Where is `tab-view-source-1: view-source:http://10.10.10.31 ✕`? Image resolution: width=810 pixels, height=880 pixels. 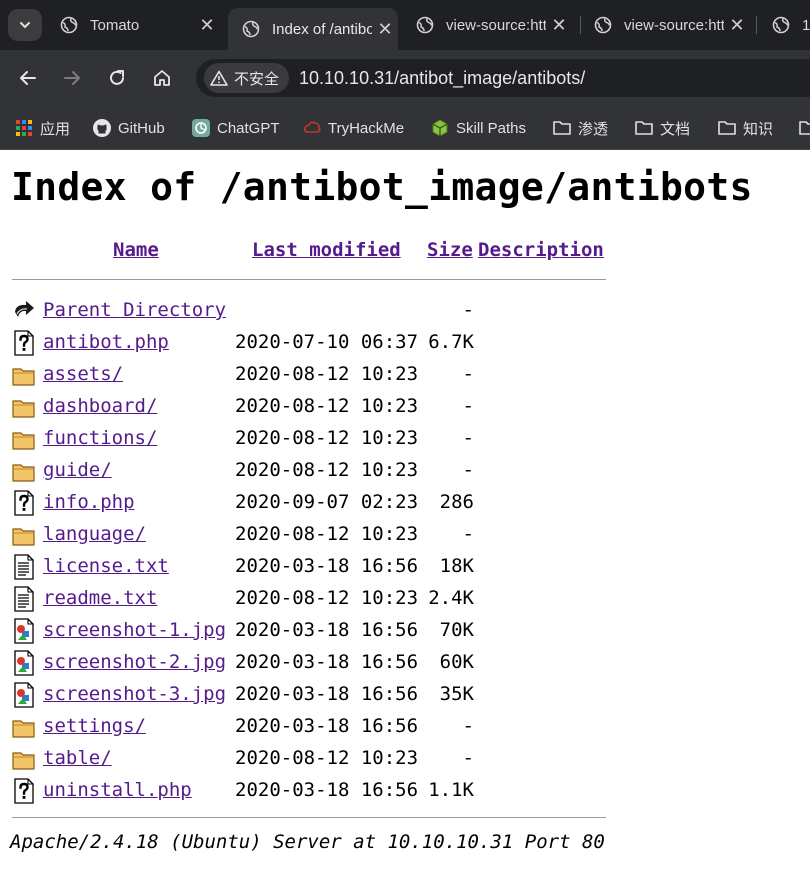 tab-view-source-1: view-source:http://10.10.10.31 ✕ is located at coordinates (487, 25).